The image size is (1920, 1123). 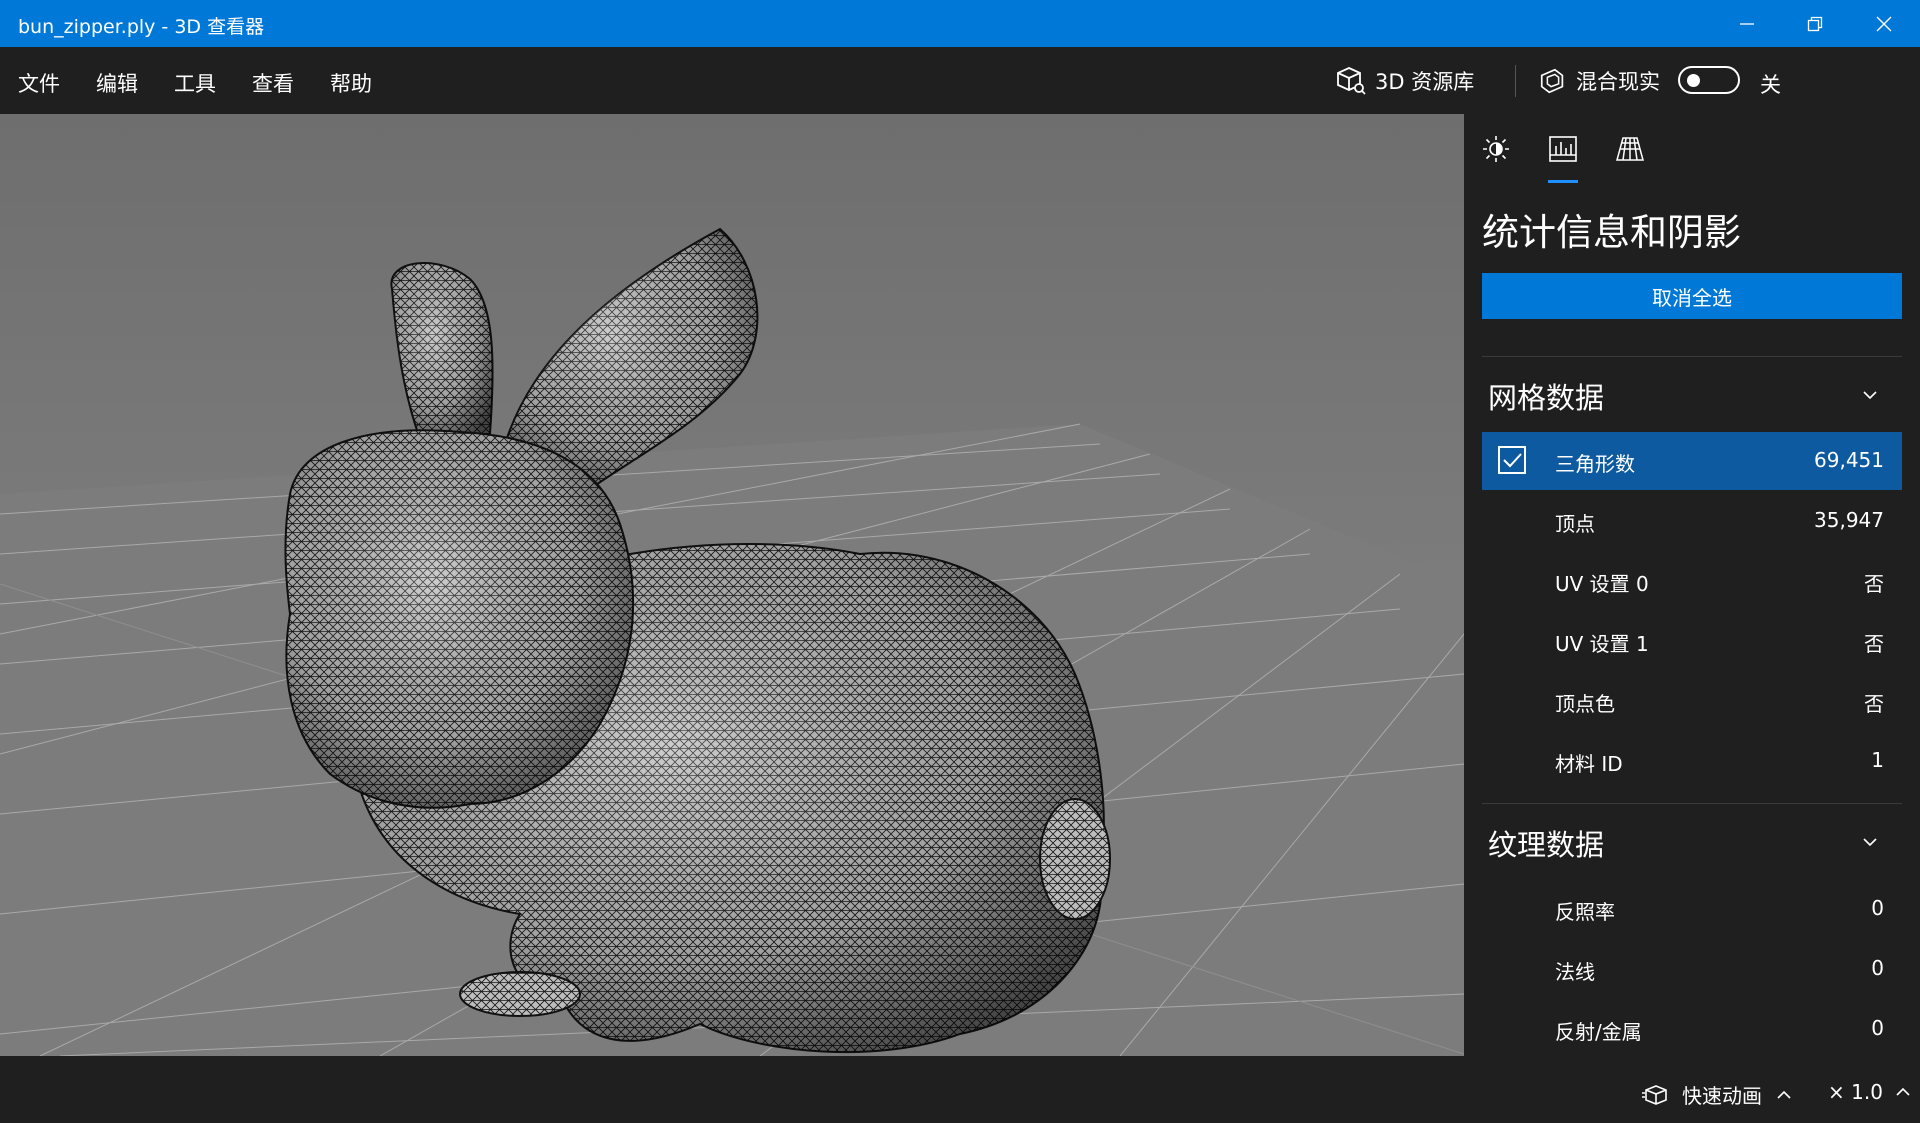 I want to click on grid-icon, so click(x=1630, y=149).